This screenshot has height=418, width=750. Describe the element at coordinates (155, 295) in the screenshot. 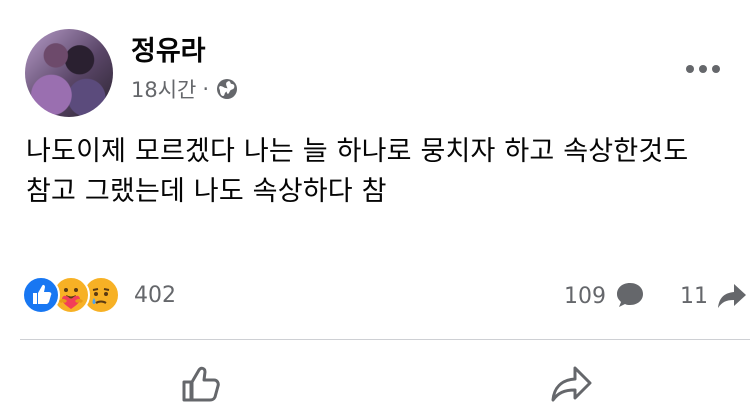

I see `reaction-count: 402` at that location.